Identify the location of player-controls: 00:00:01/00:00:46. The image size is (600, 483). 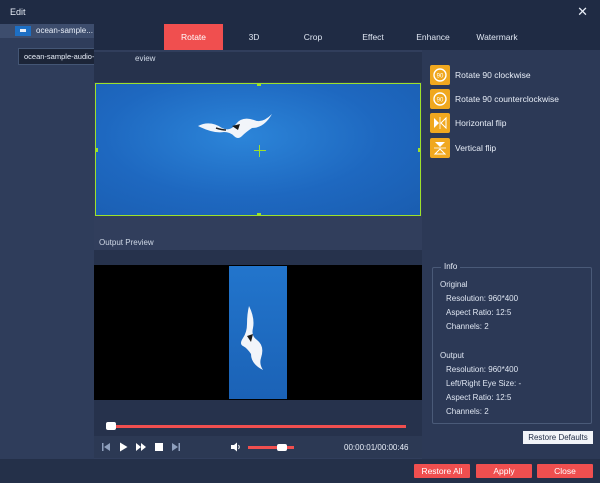
(258, 447).